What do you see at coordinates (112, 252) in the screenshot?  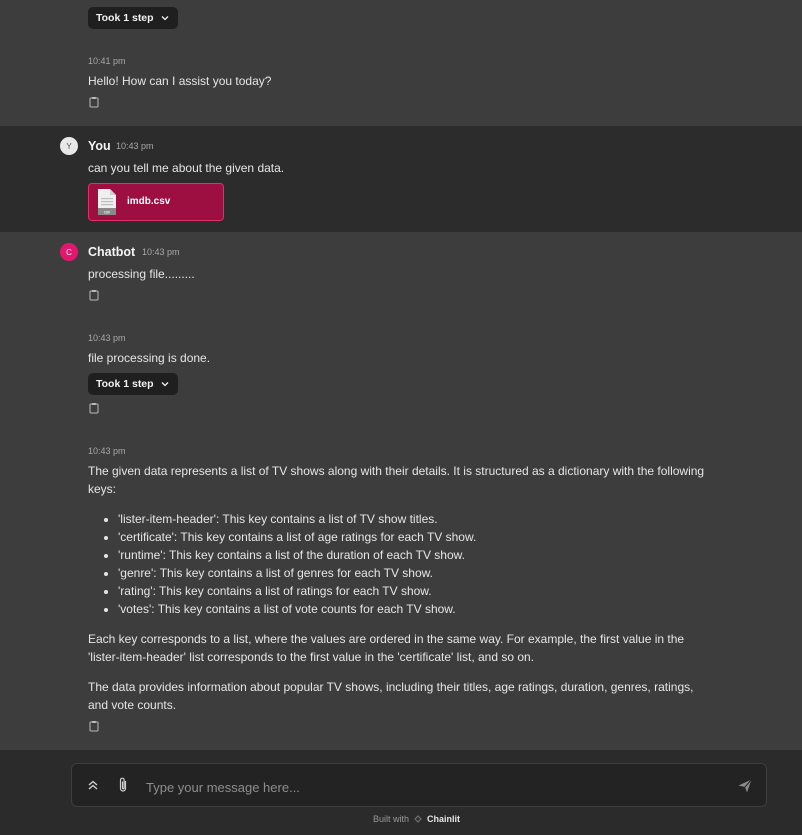 I see `message-author: Chatbot` at bounding box center [112, 252].